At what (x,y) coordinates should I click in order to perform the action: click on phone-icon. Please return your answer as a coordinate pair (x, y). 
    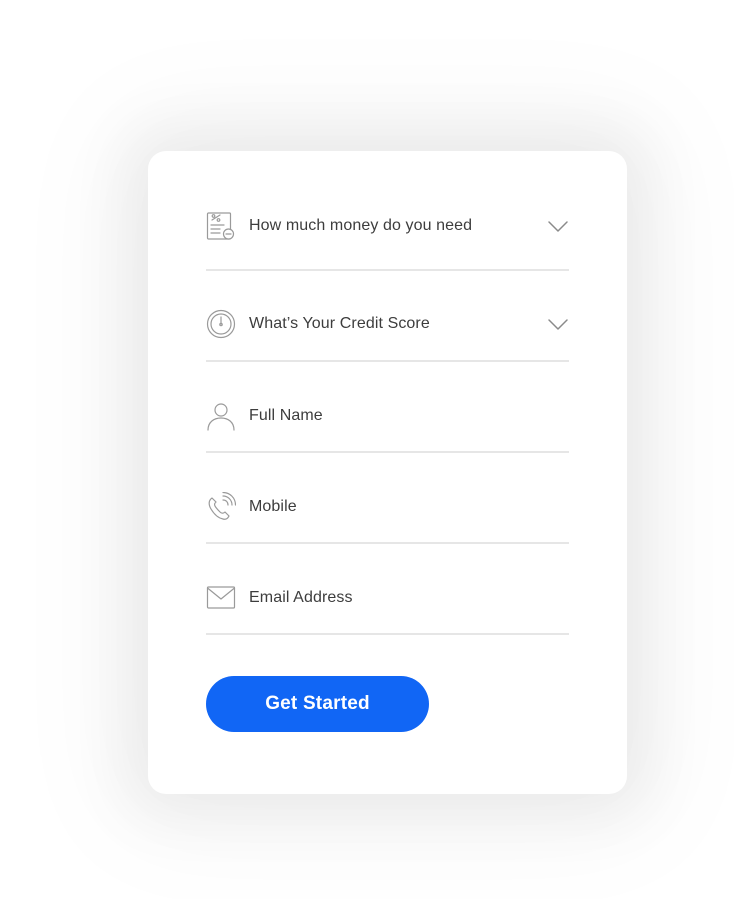
    Looking at the image, I should click on (221, 507).